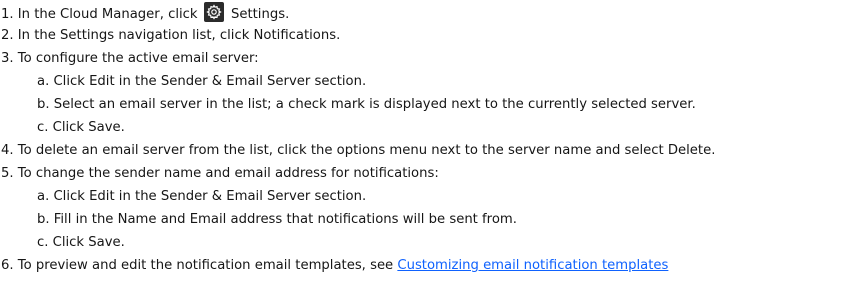 The image size is (861, 297). I want to click on gear-icon-glyph, so click(214, 12).